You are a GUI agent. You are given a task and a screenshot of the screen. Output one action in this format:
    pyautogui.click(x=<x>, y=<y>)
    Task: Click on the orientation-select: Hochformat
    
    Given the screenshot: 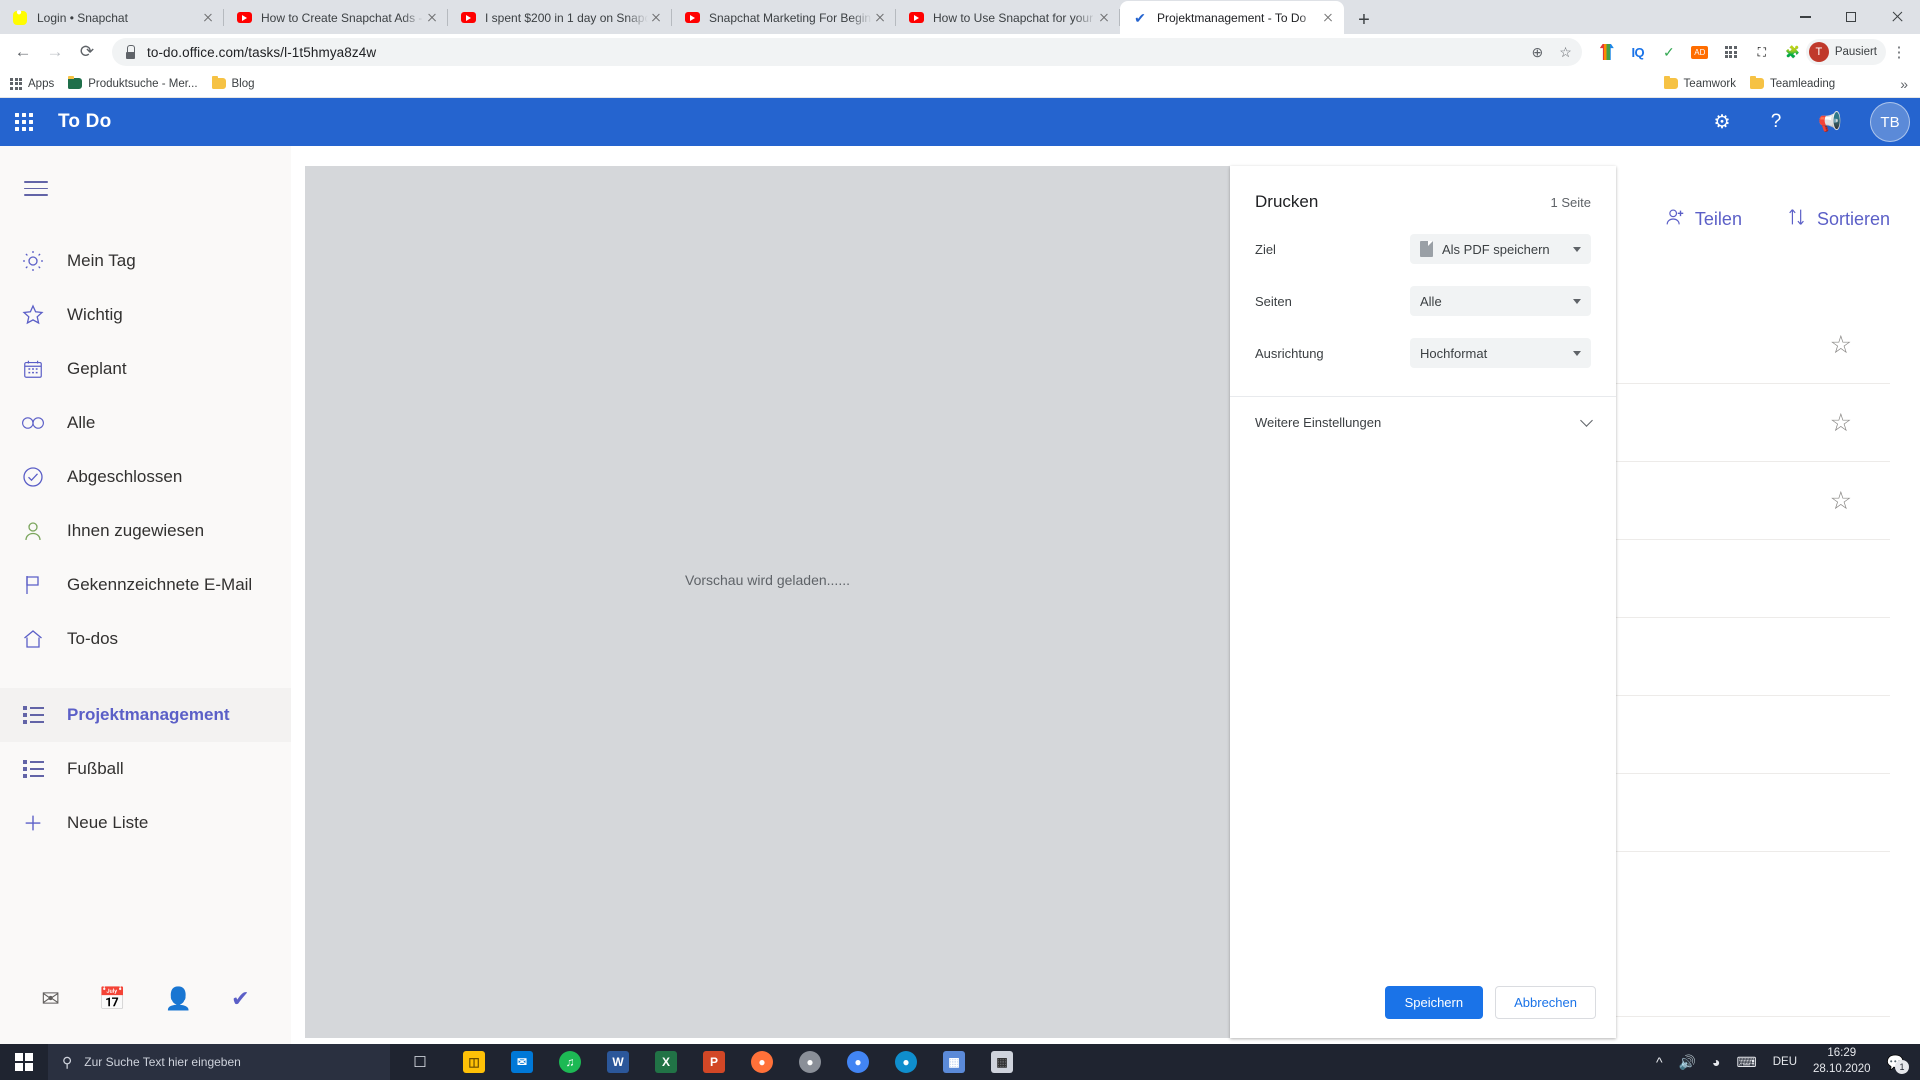 What is the action you would take?
    pyautogui.click(x=1500, y=353)
    